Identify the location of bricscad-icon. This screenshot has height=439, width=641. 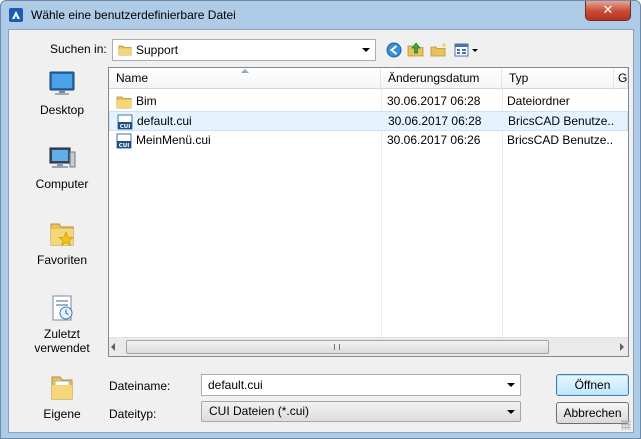
(16, 15).